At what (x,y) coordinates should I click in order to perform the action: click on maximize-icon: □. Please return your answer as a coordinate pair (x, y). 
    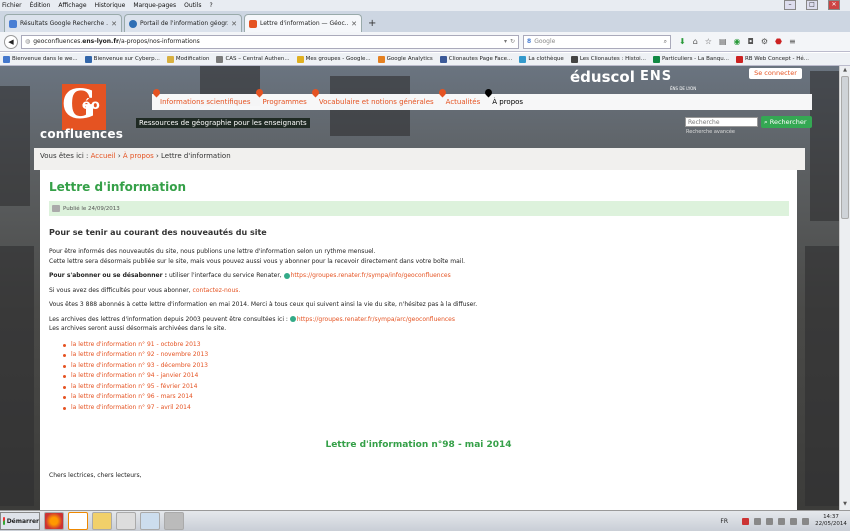
    Looking at the image, I should click on (812, 5).